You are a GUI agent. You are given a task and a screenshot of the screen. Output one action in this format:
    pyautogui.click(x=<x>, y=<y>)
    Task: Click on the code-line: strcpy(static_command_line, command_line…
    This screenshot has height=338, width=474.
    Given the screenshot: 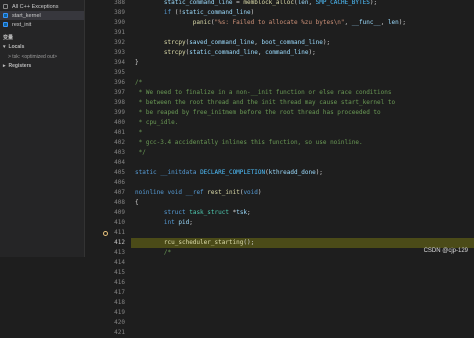 What is the action you would take?
    pyautogui.click(x=302, y=53)
    